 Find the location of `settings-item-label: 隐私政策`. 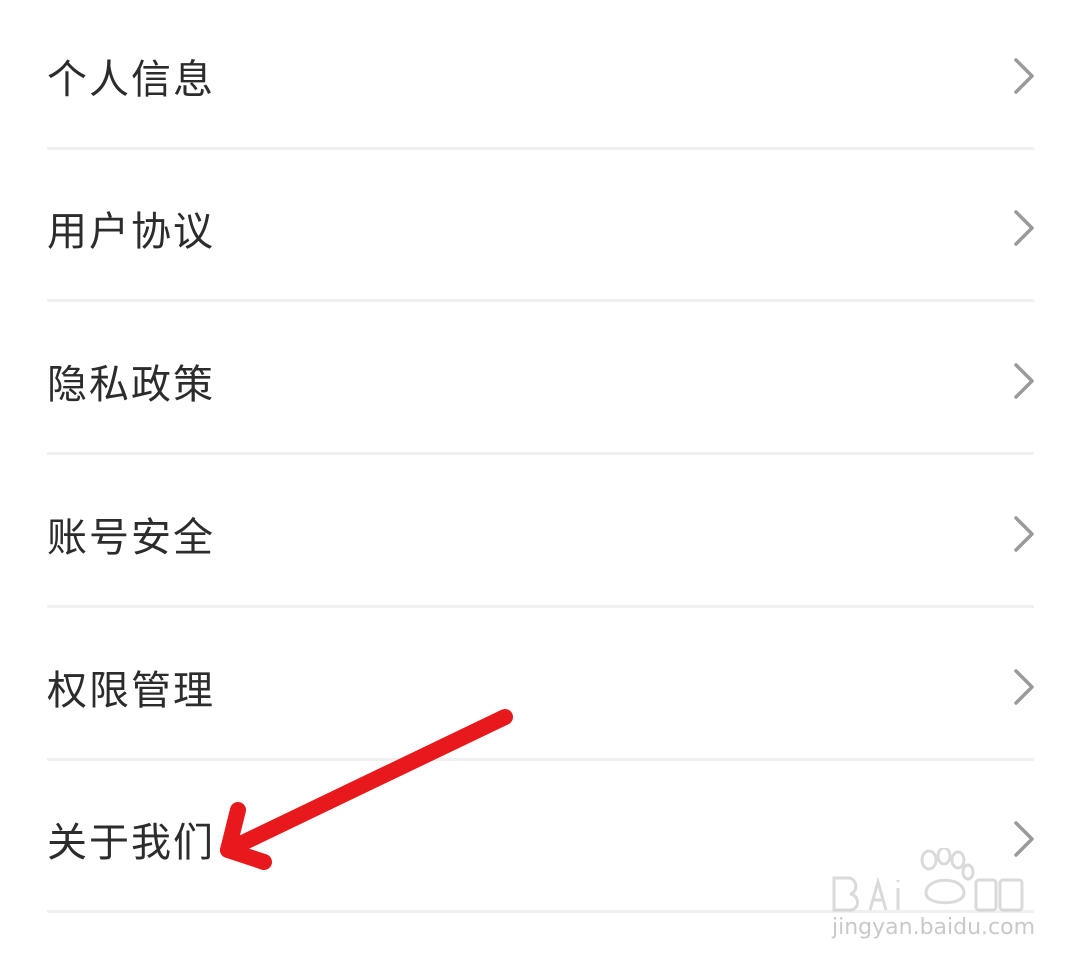

settings-item-label: 隐私政策 is located at coordinates (131, 385).